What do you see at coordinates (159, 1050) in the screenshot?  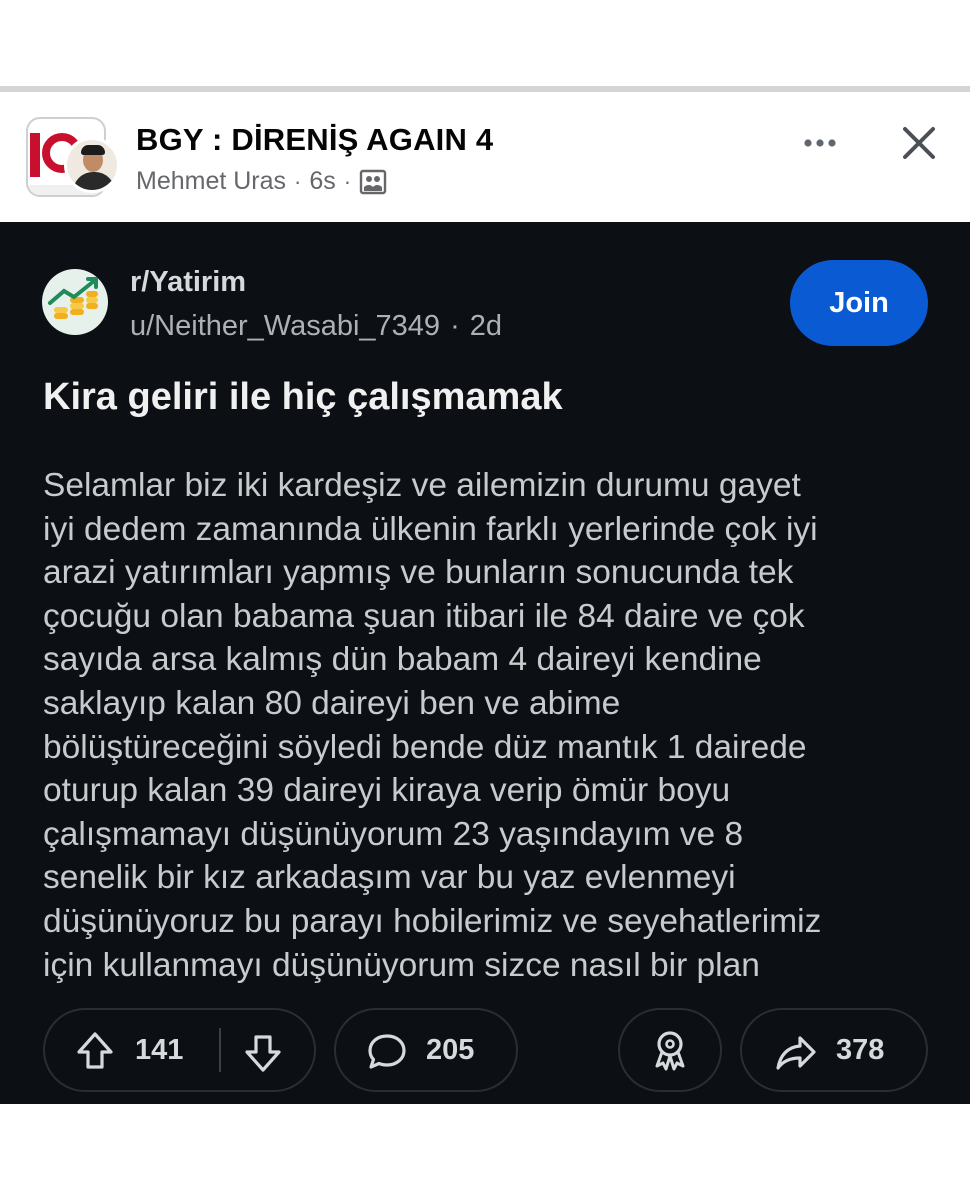 I see `upvote-count: 141` at bounding box center [159, 1050].